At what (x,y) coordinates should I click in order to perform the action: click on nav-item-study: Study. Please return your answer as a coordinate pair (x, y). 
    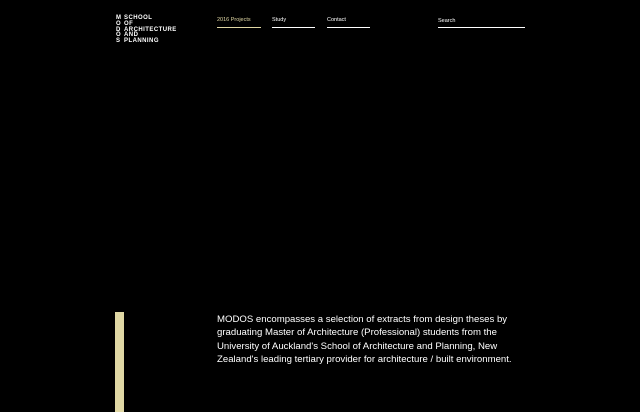
    Looking at the image, I should click on (293, 22).